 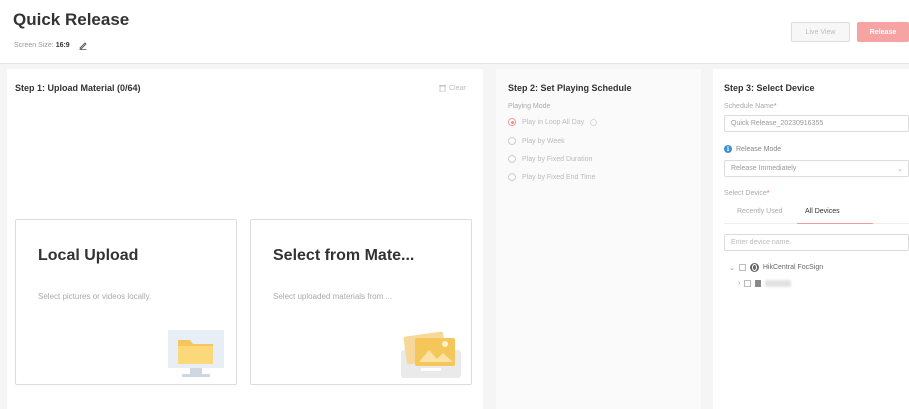 What do you see at coordinates (512, 122) in the screenshot?
I see `radio-selected-icon` at bounding box center [512, 122].